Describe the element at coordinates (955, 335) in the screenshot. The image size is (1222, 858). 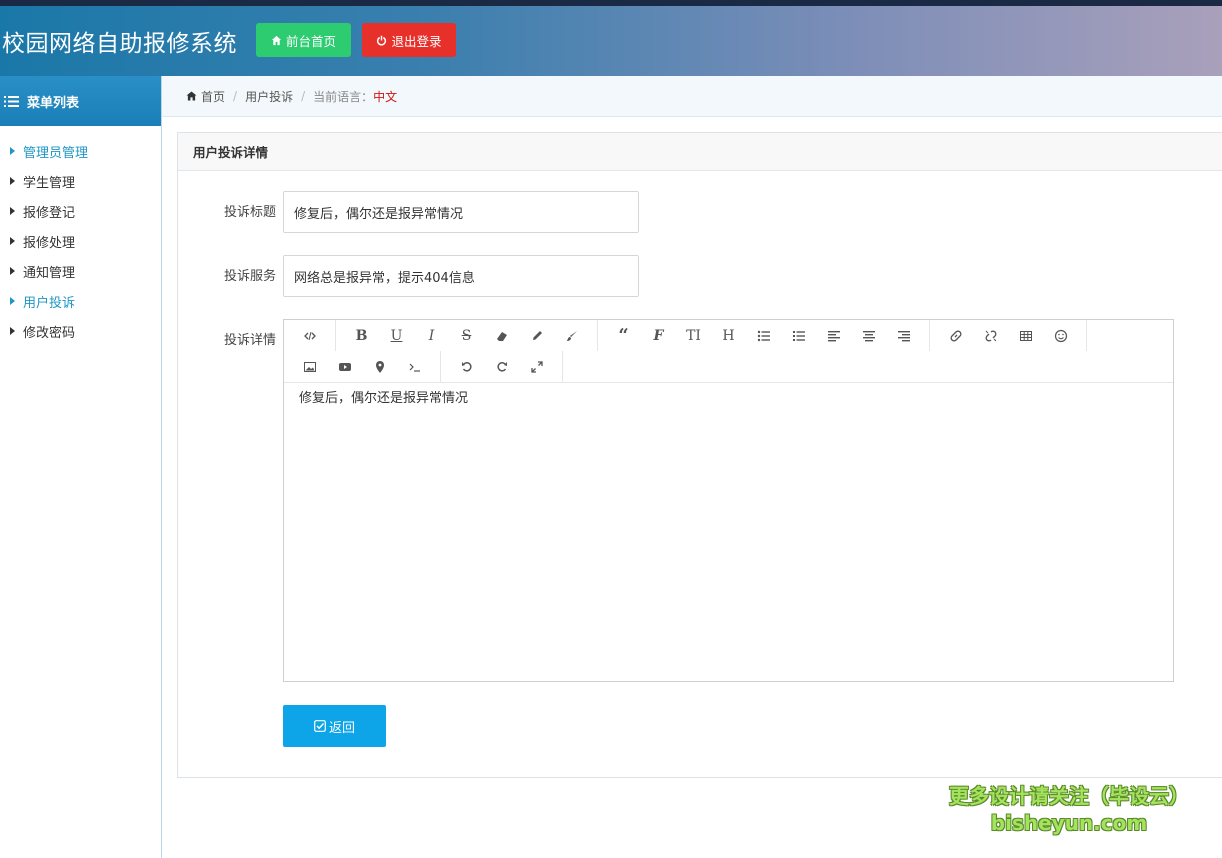
I see `link-icon` at that location.